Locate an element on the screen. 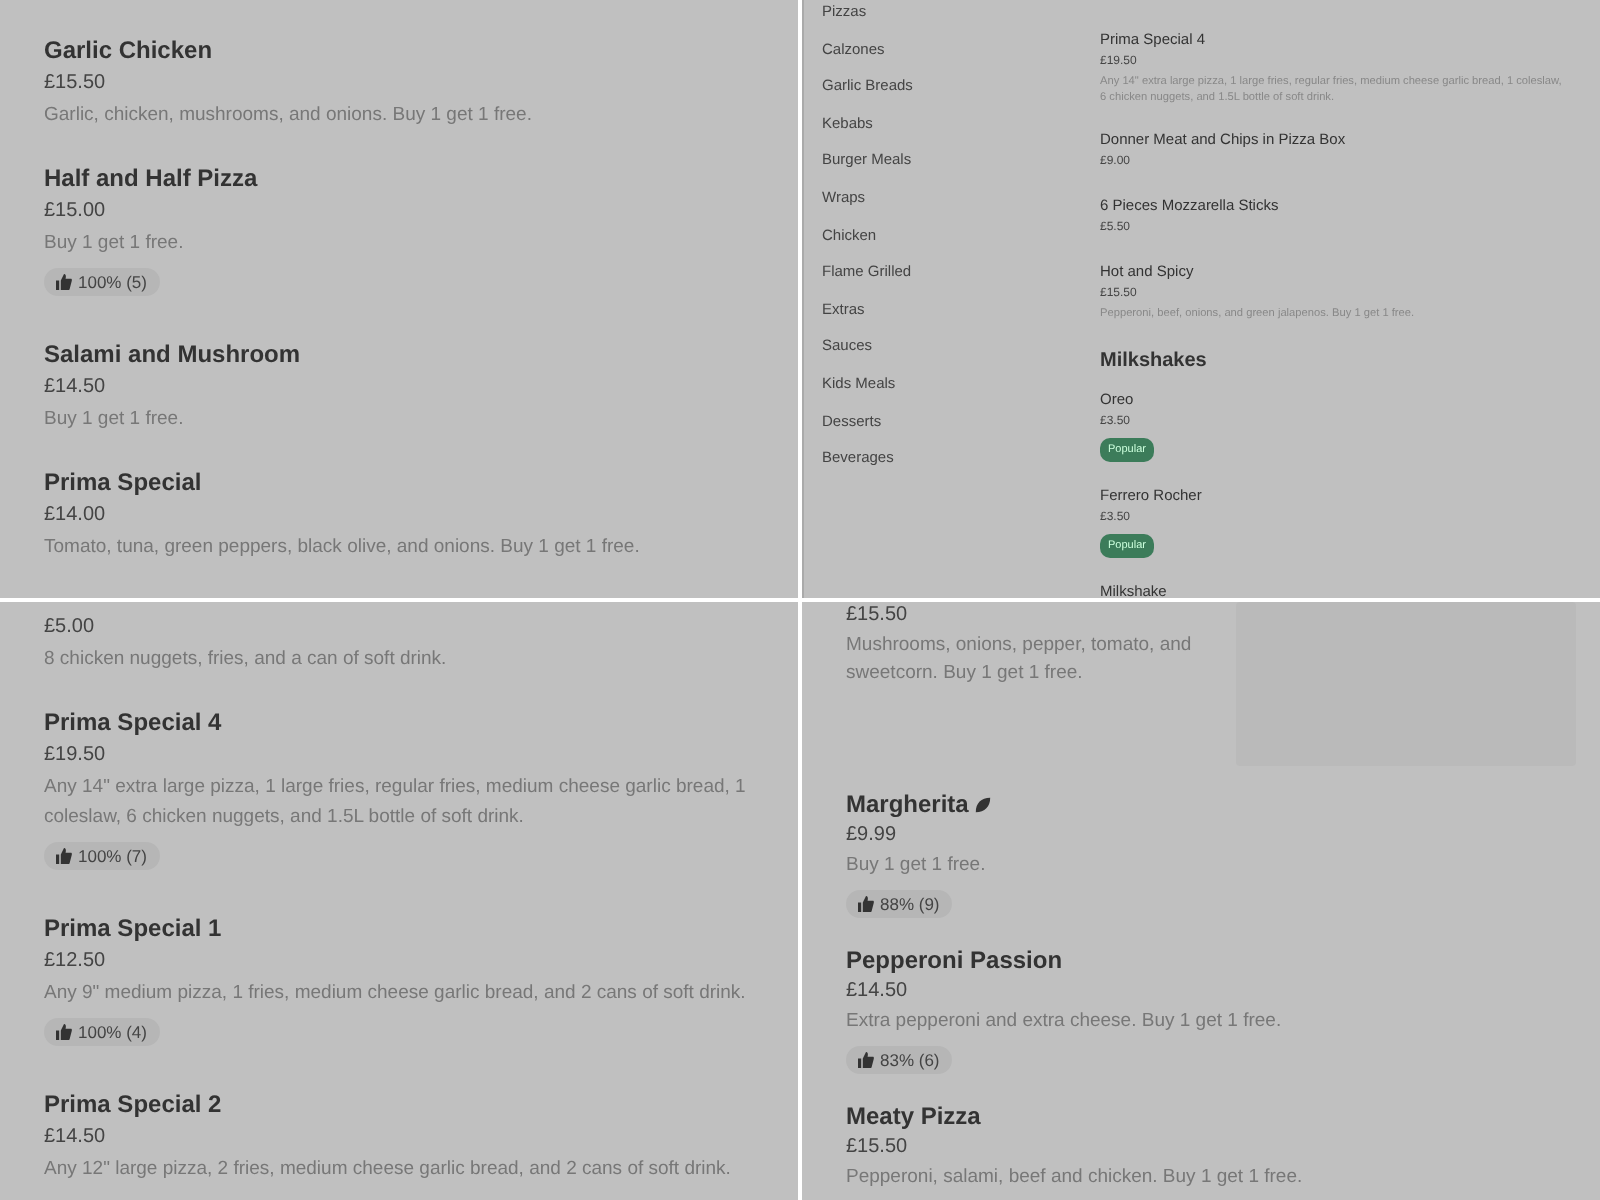  rating-text: 83% (6) is located at coordinates (910, 1060).